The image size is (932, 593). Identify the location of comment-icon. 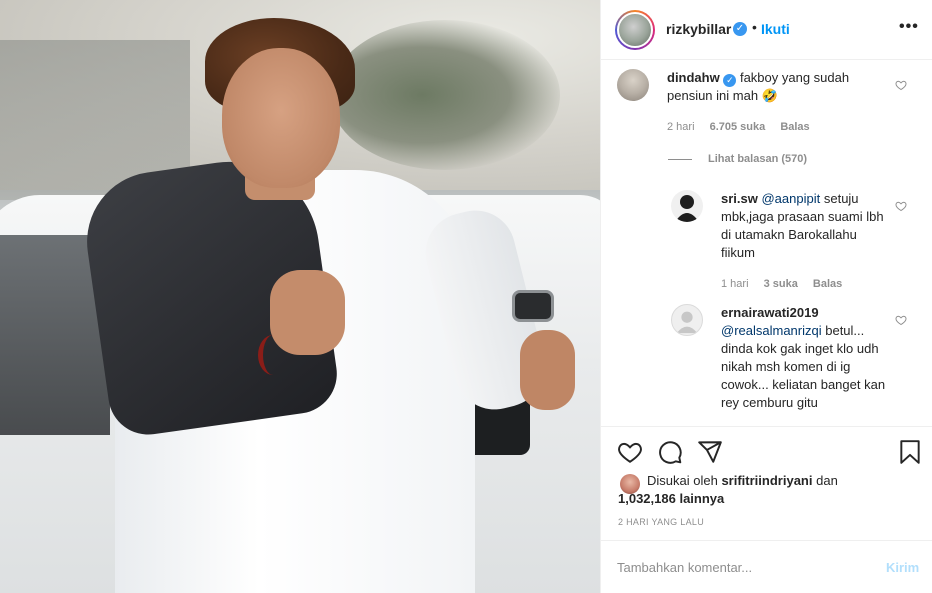
(670, 452).